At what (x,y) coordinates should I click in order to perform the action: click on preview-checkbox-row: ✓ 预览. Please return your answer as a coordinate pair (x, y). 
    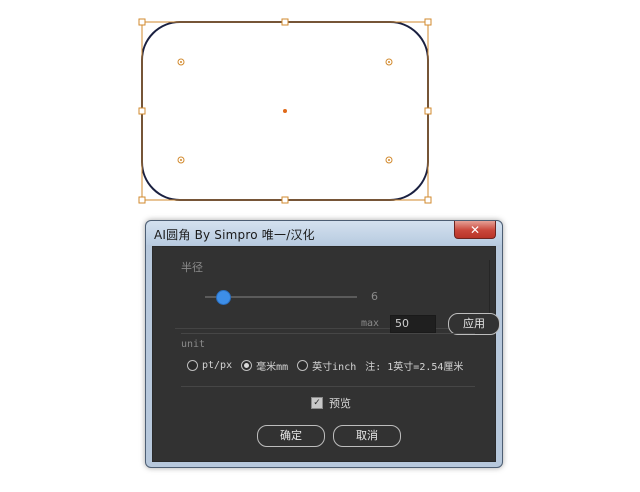
    Looking at the image, I should click on (331, 403).